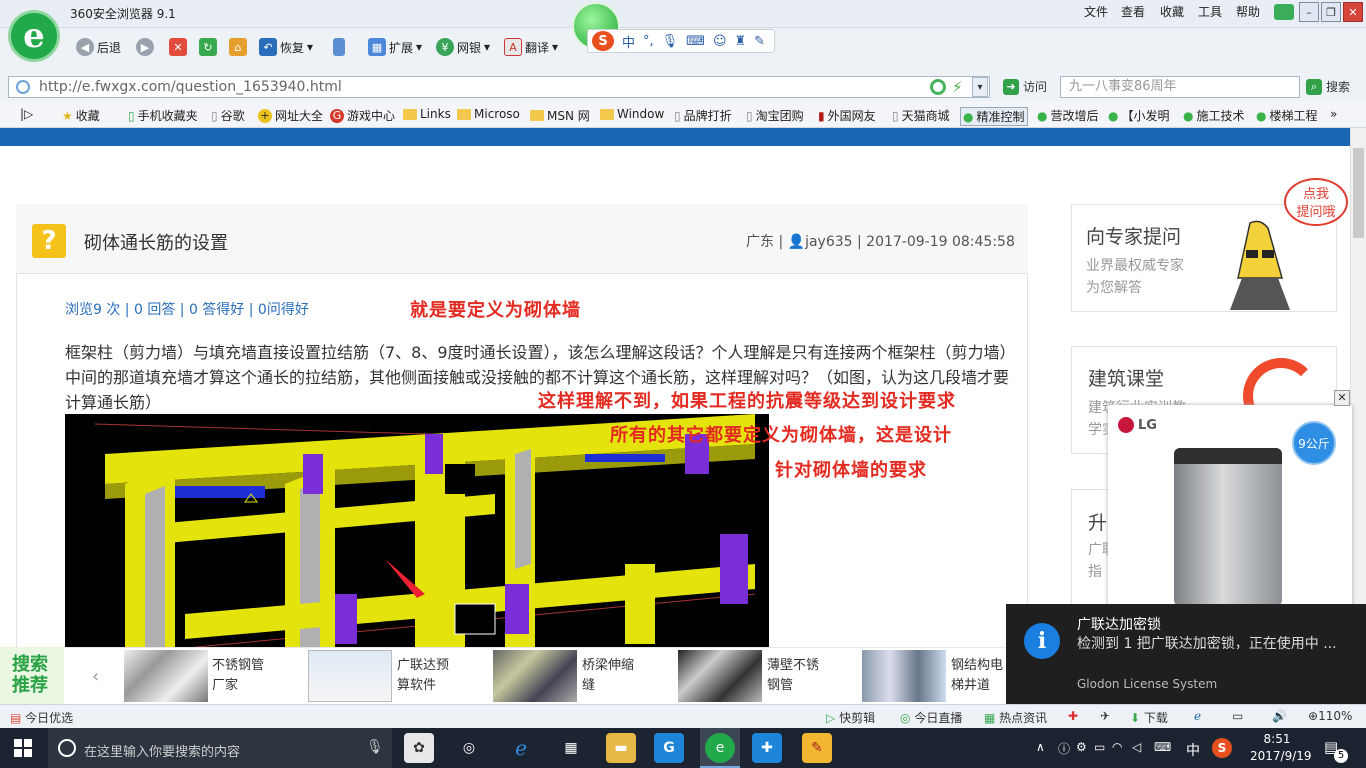  What do you see at coordinates (648, 41) in the screenshot?
I see `ime-punct: °,` at bounding box center [648, 41].